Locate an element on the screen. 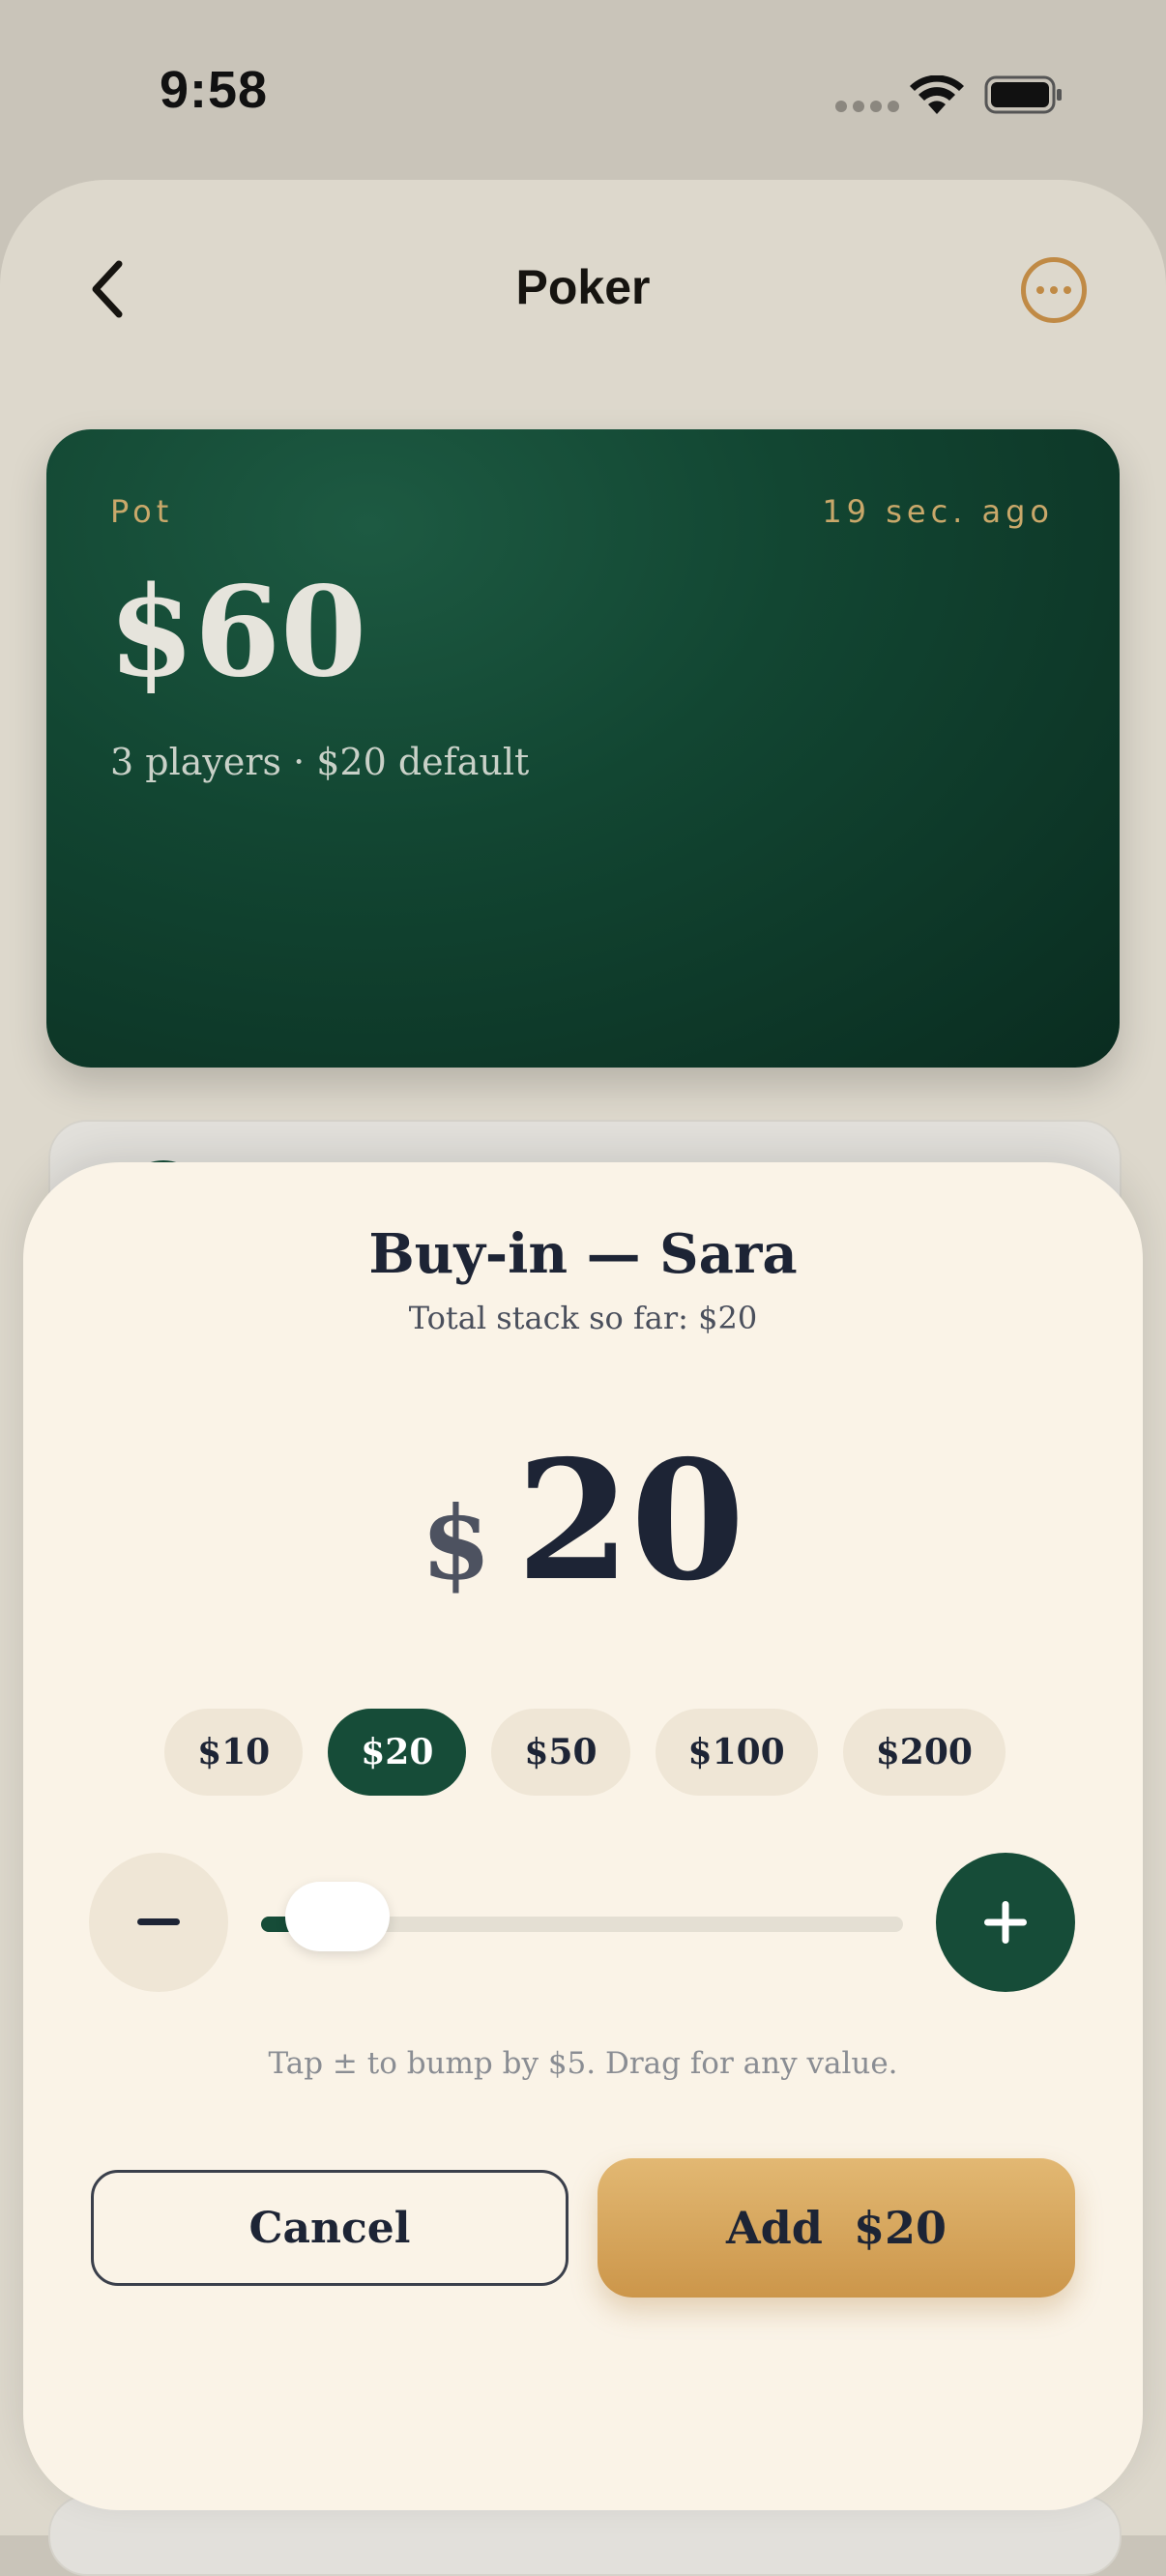 This screenshot has width=1166, height=2576. status-time: 9:58 is located at coordinates (214, 90).